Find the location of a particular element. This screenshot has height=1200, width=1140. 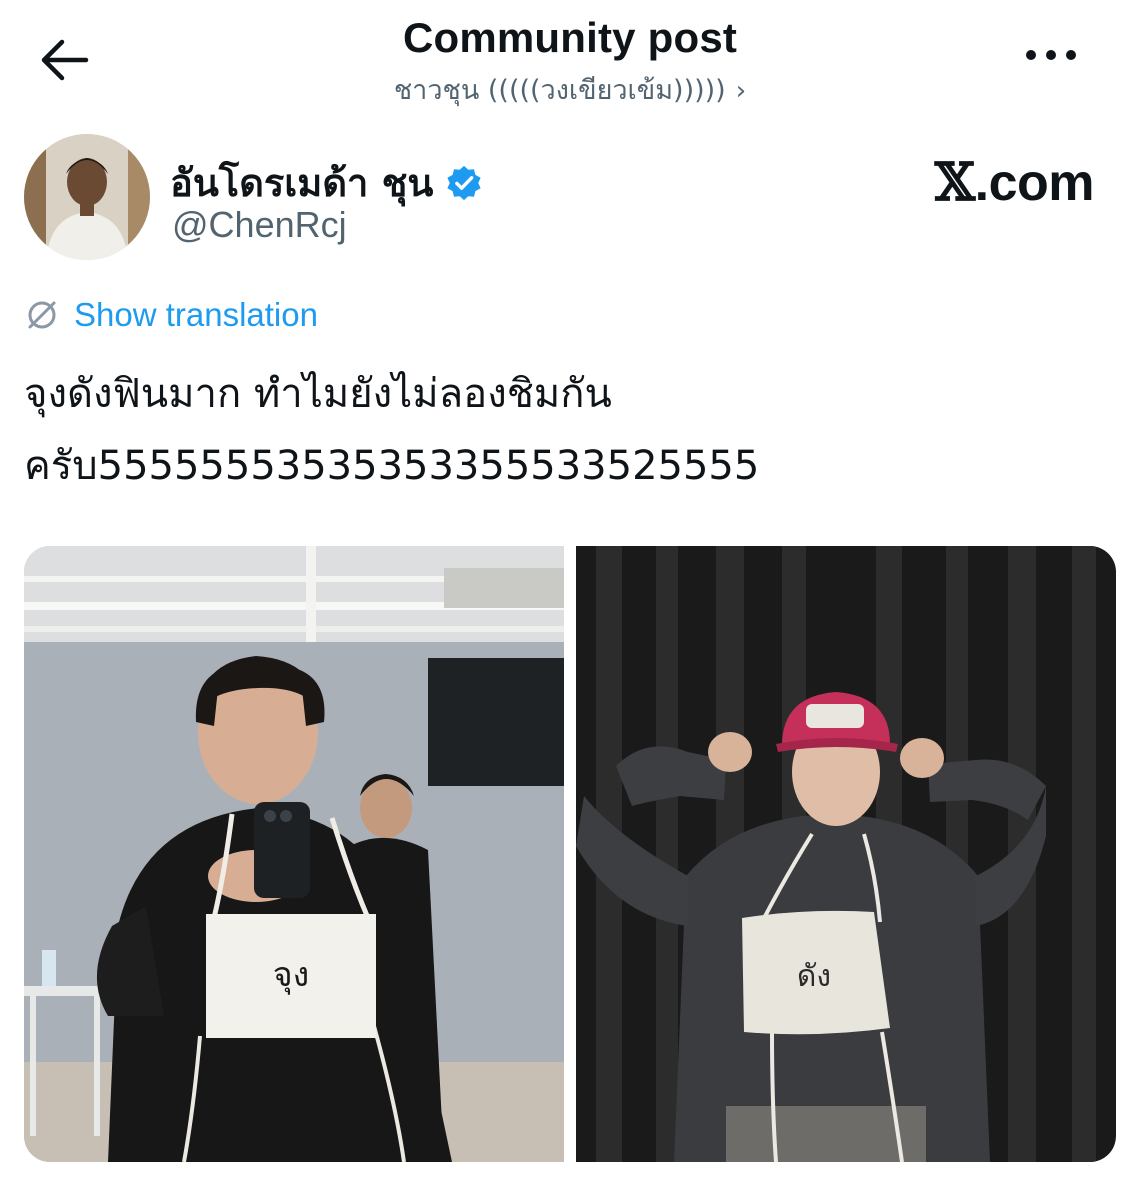

translate-globe-icon is located at coordinates (42, 315).